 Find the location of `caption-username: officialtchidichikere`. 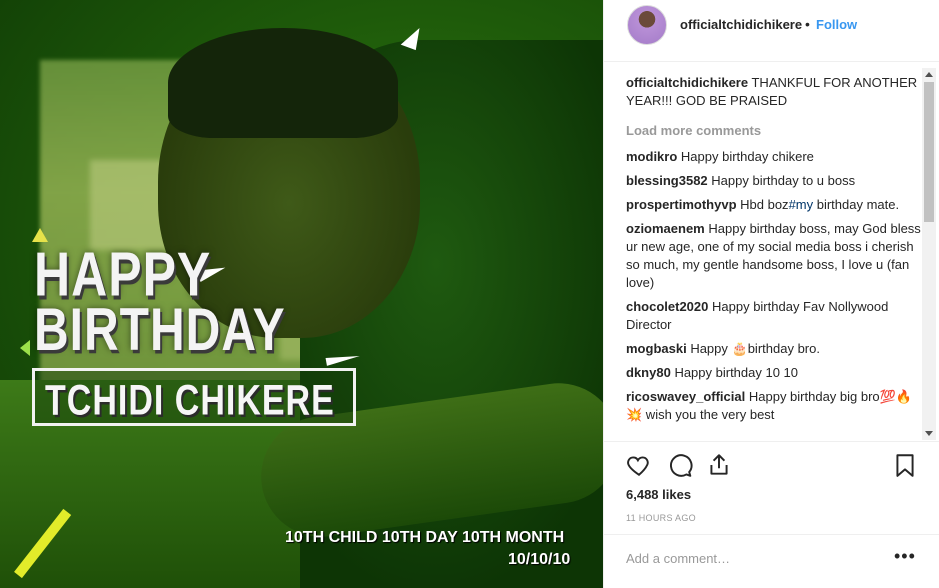

caption-username: officialtchidichikere is located at coordinates (687, 82).